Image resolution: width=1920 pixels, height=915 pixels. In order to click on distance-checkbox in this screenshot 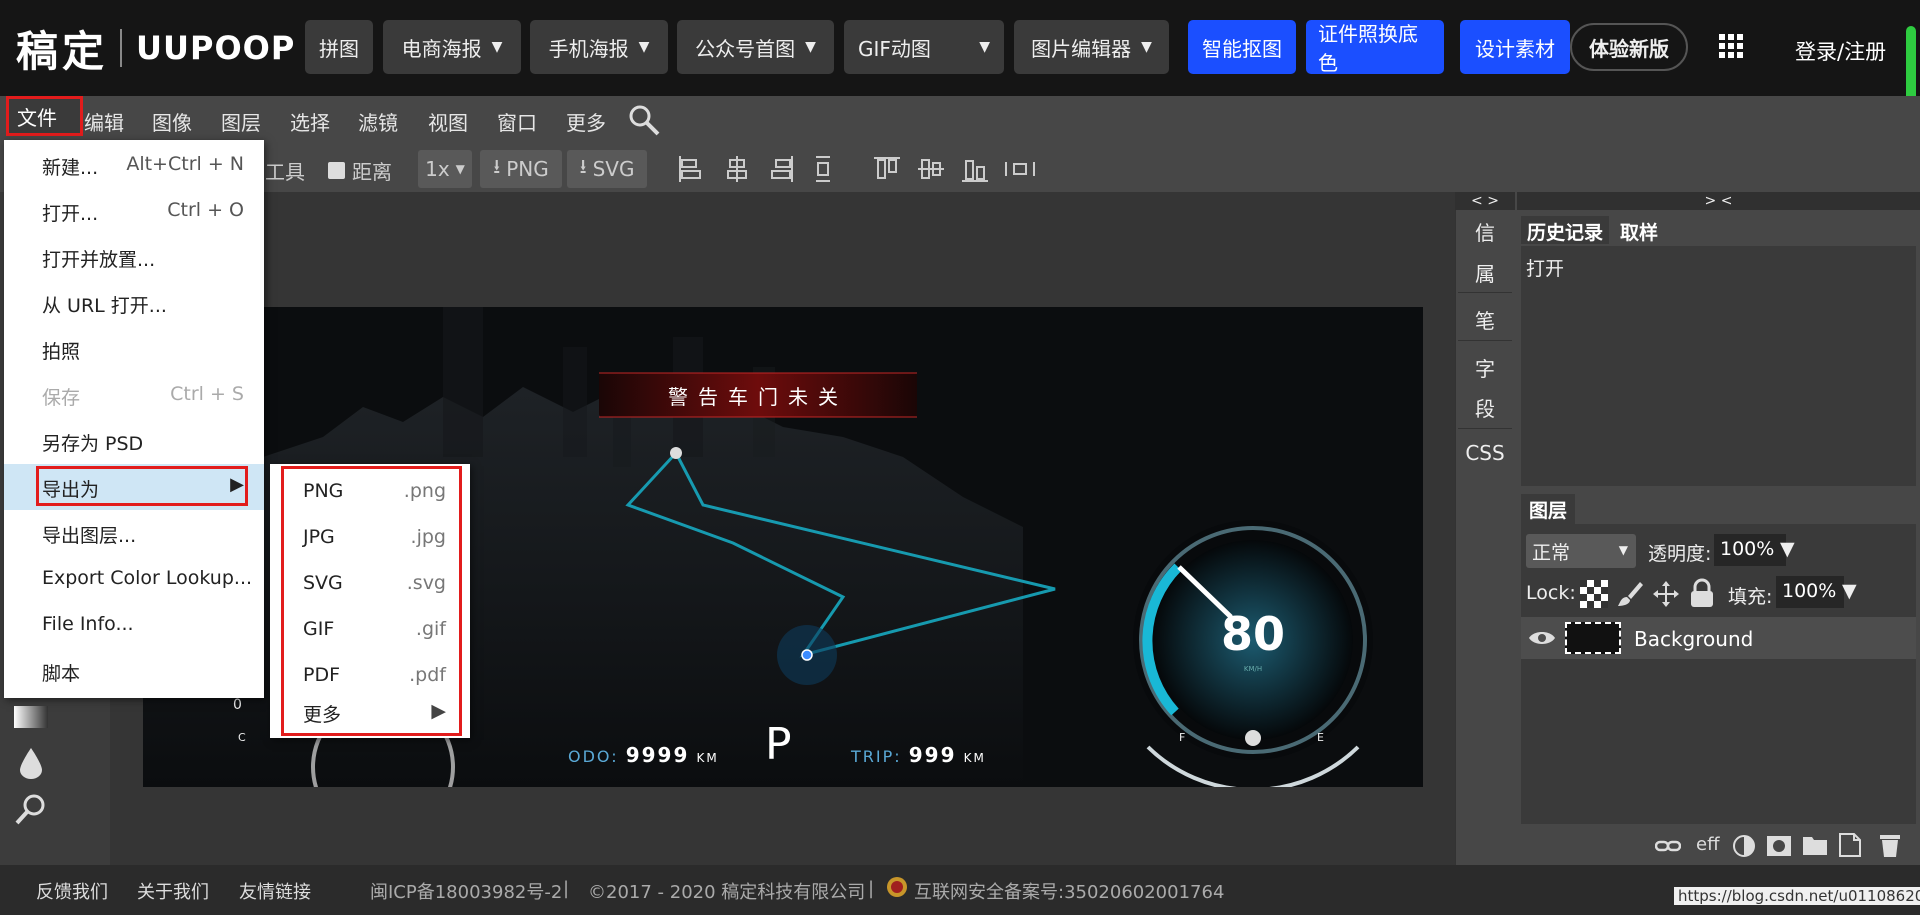, I will do `click(336, 170)`.